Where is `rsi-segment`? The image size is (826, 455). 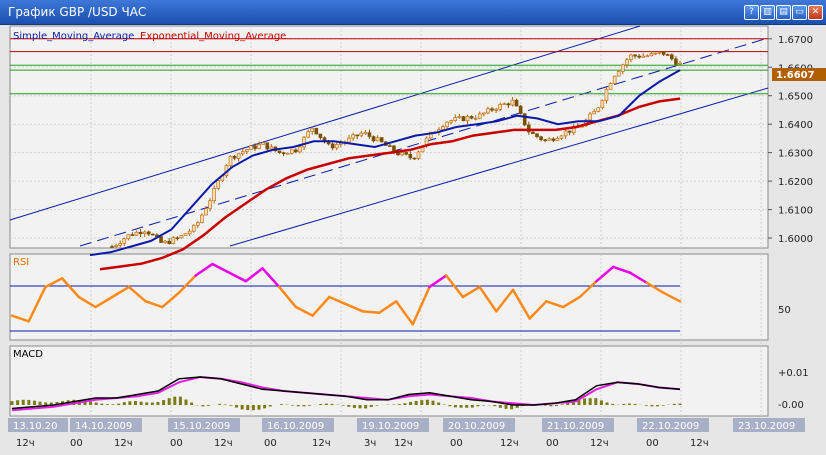
rsi-segment is located at coordinates (371, 312).